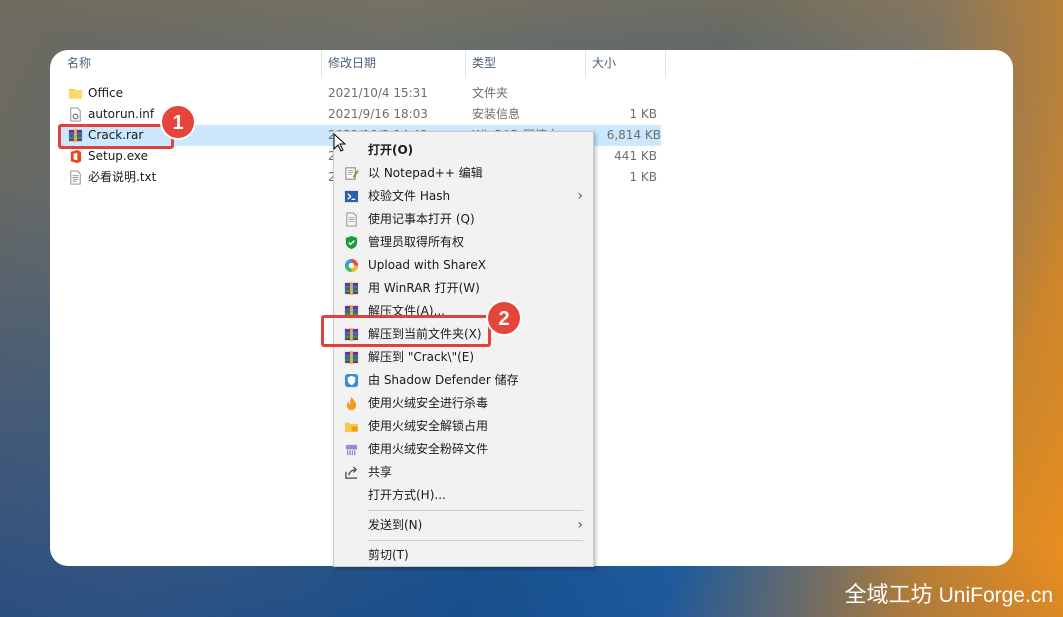  I want to click on file-name: autorun.inf, so click(121, 114).